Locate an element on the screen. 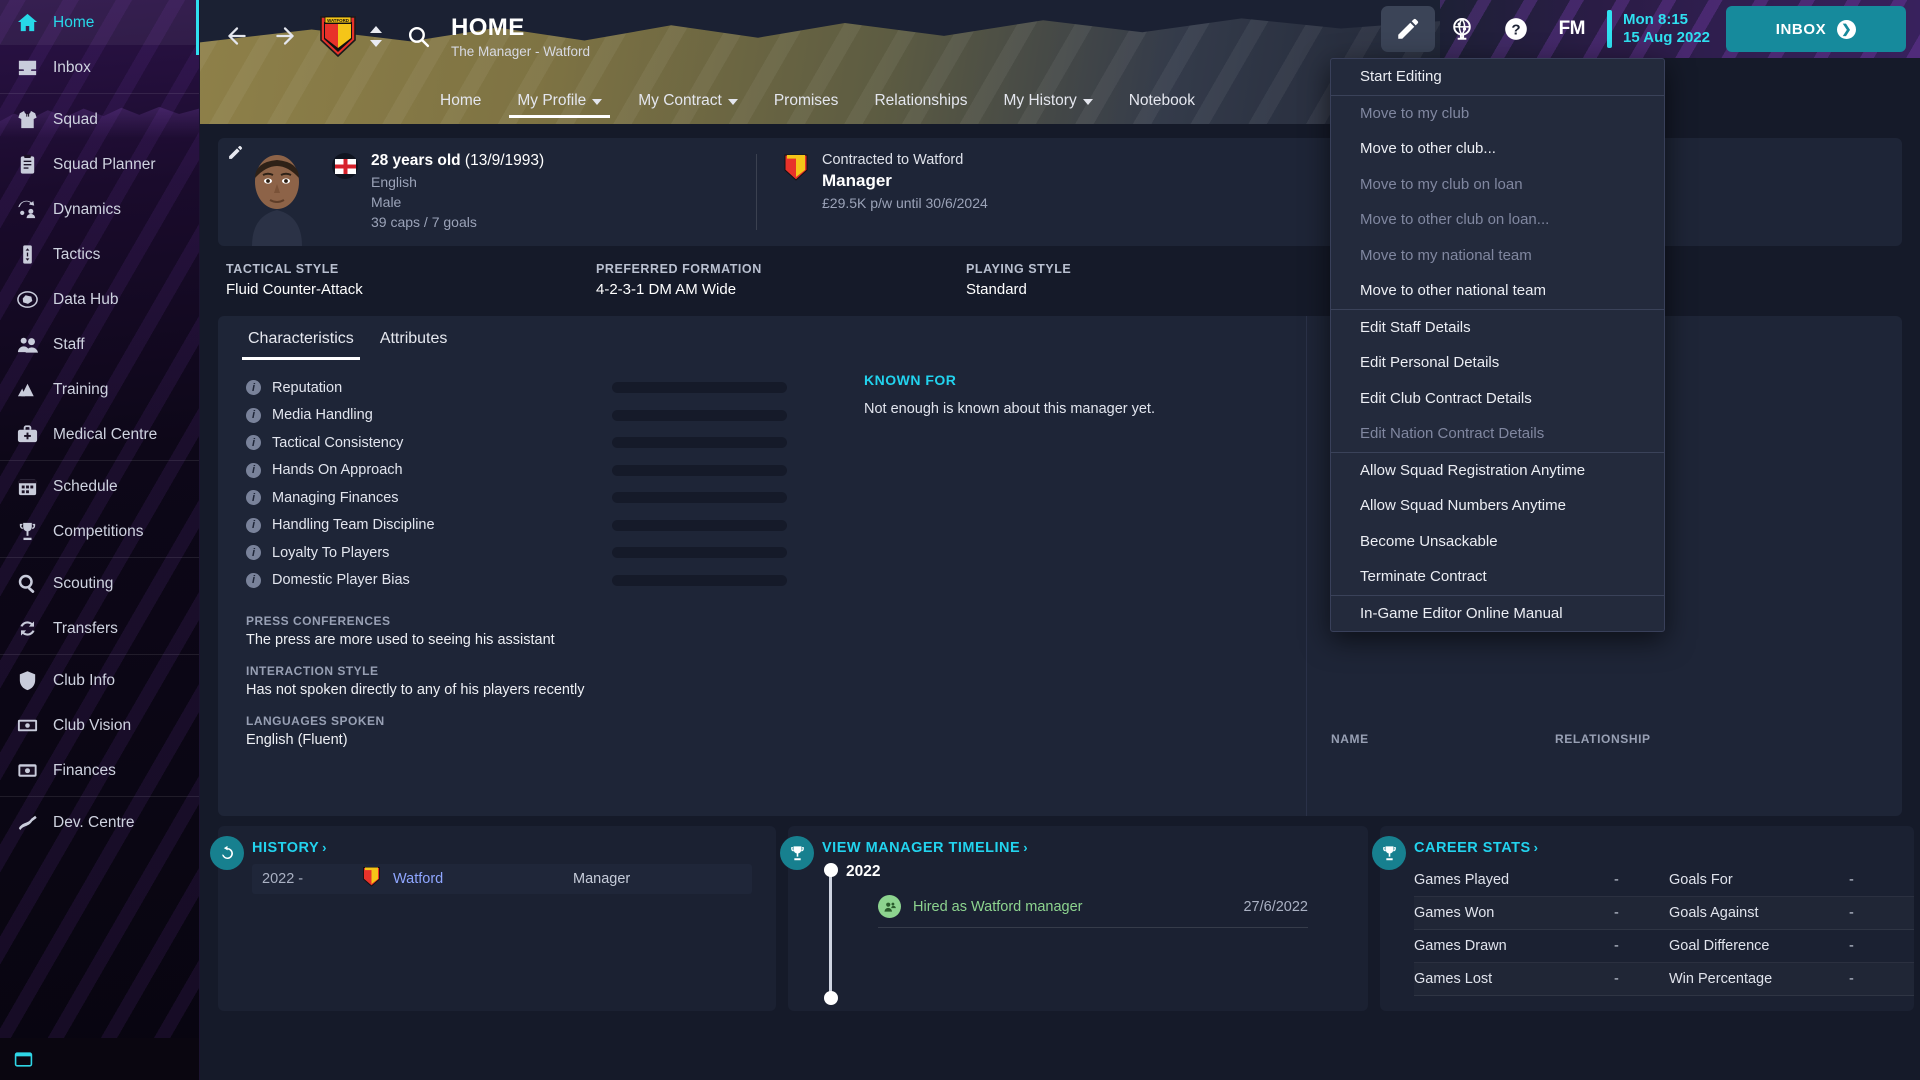  timeline-event: Hired as Watford manager 27/6/2022 is located at coordinates (1093, 911).